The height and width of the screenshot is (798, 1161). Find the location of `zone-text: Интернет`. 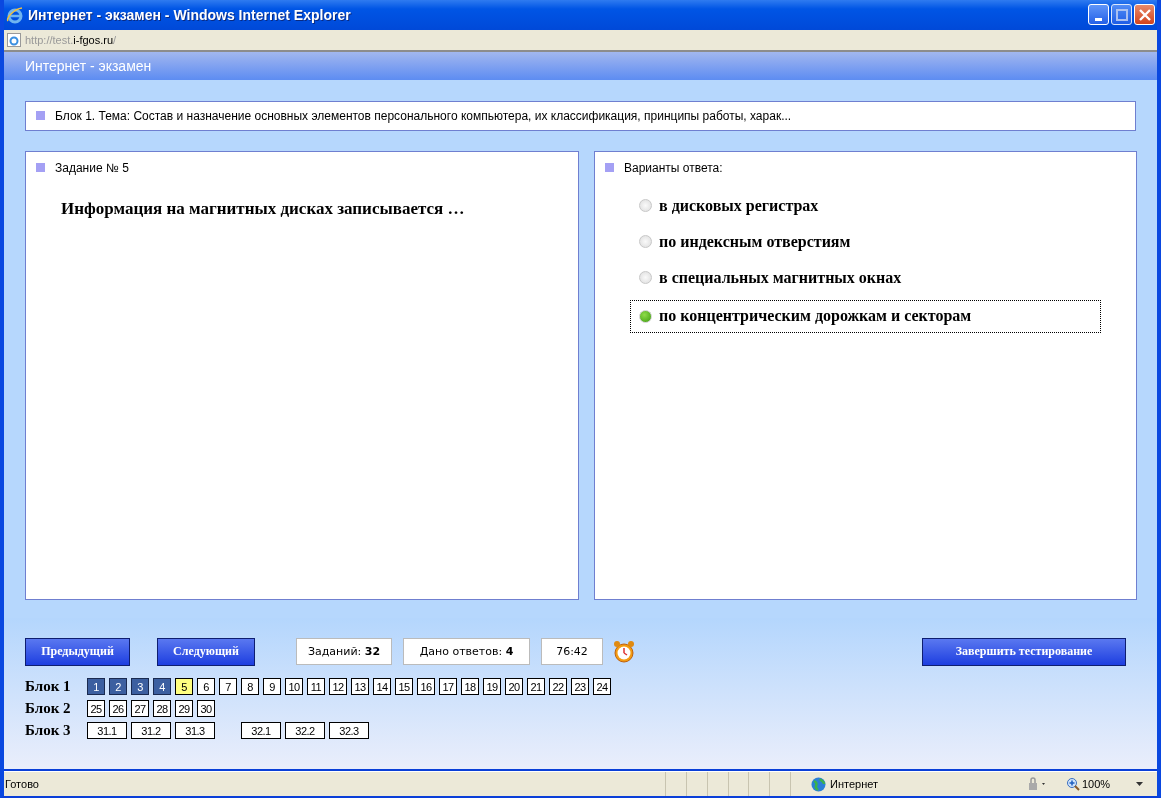

zone-text: Интернет is located at coordinates (854, 784).